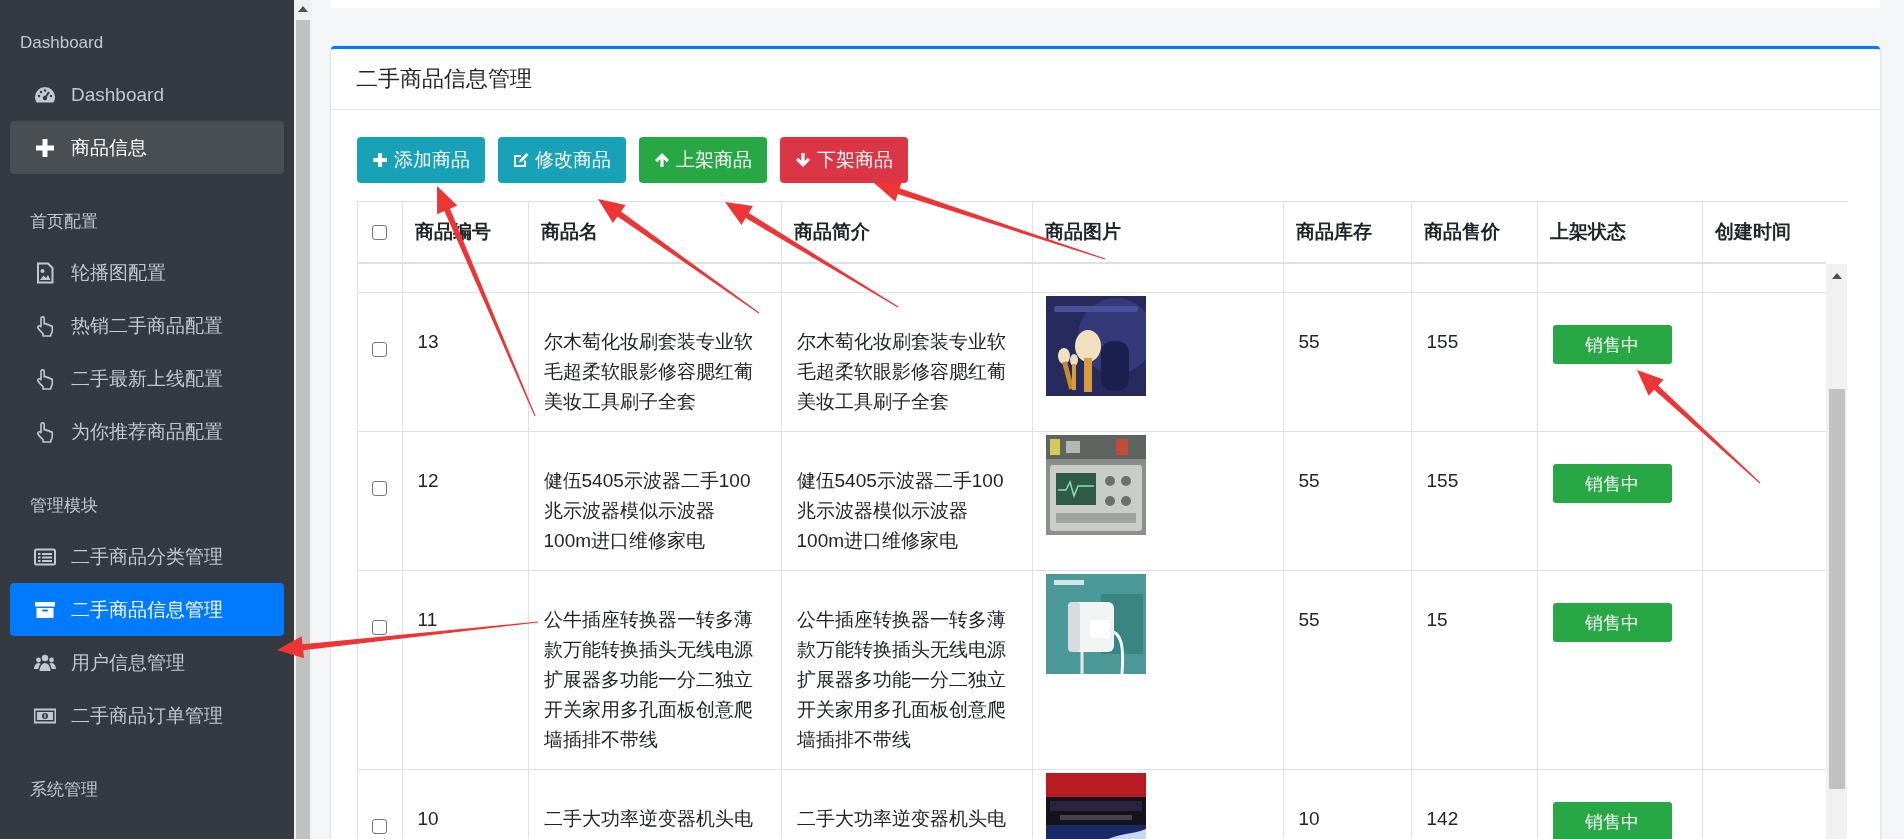 The height and width of the screenshot is (839, 1904). I want to click on table-cell: 12, so click(465, 501).